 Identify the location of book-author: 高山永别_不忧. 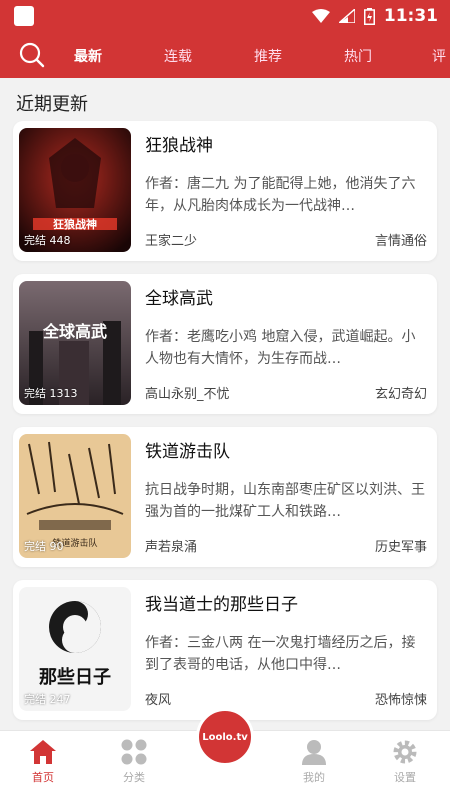
(187, 394).